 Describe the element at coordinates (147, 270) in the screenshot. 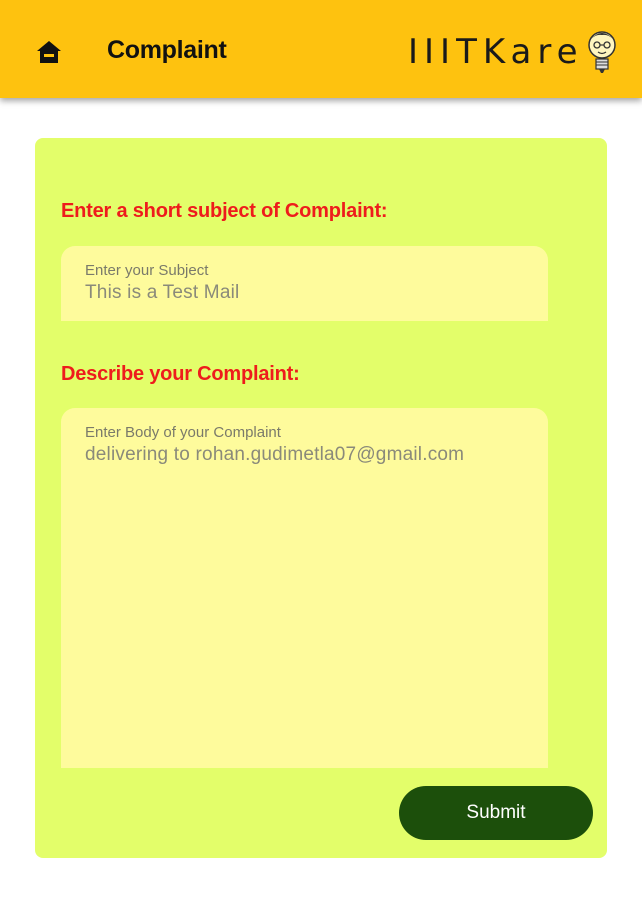

I see `subject-hint: Enter your Subject` at that location.